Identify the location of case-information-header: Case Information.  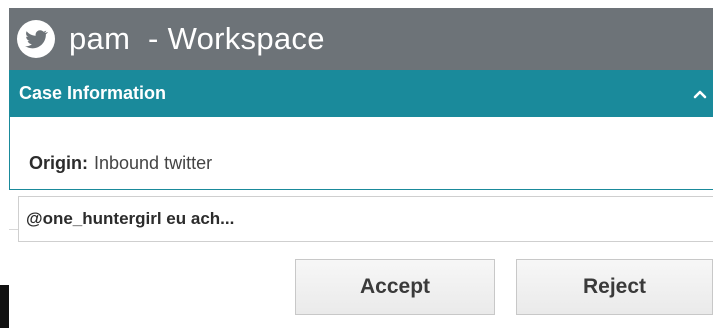
(361, 93).